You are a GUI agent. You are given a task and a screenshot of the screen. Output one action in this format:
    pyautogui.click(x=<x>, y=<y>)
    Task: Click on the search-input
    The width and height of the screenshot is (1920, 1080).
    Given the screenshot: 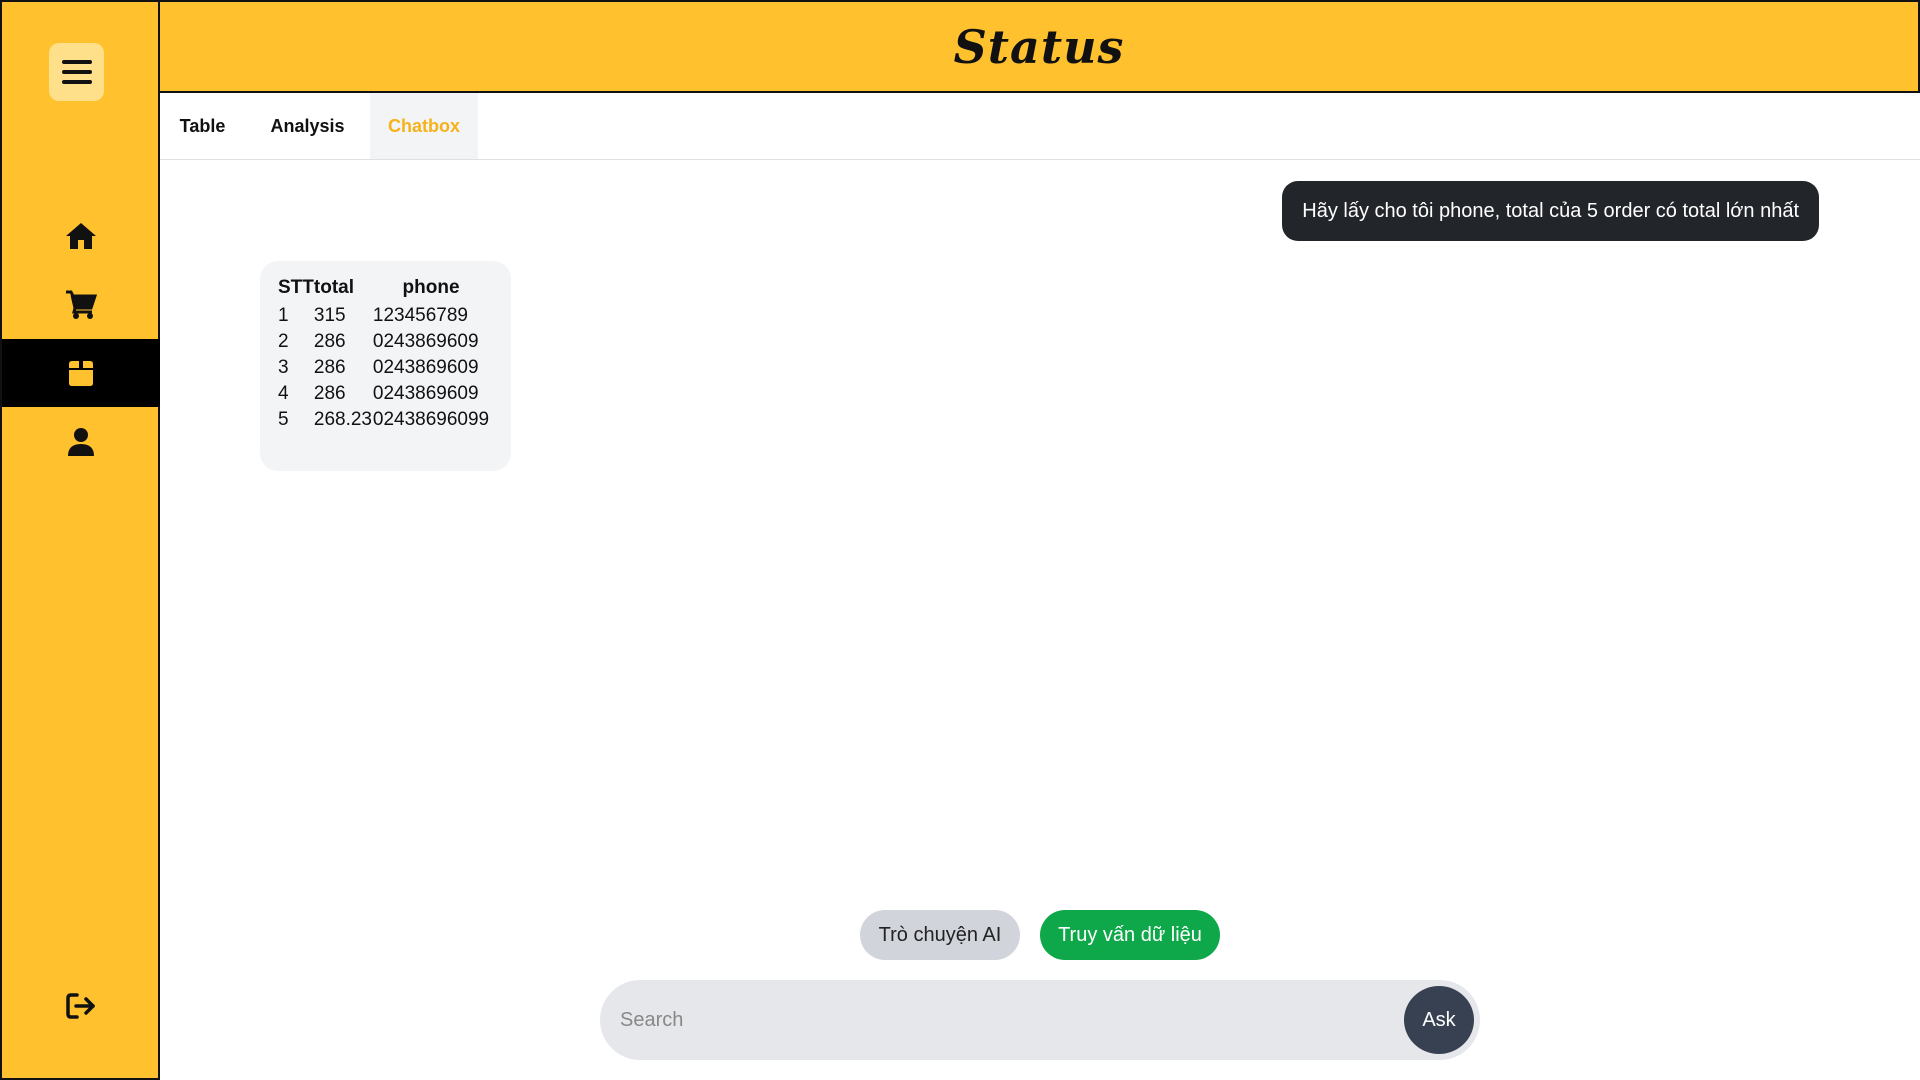 What is the action you would take?
    pyautogui.click(x=1000, y=1020)
    